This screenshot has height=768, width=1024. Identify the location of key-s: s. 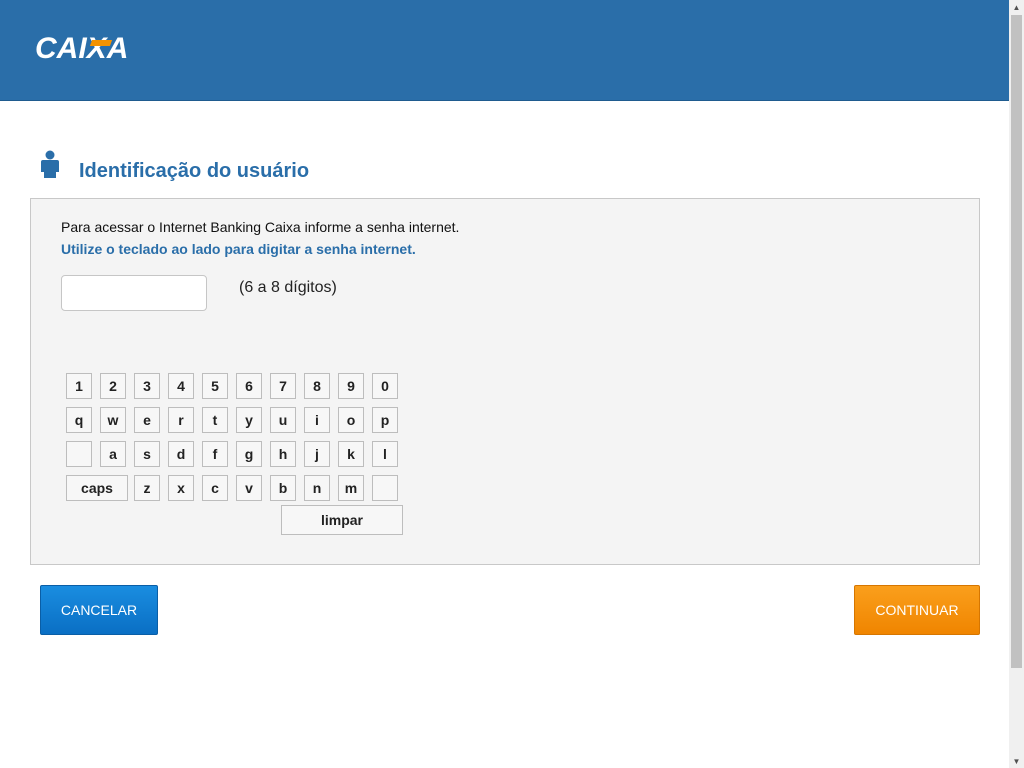
(147, 454).